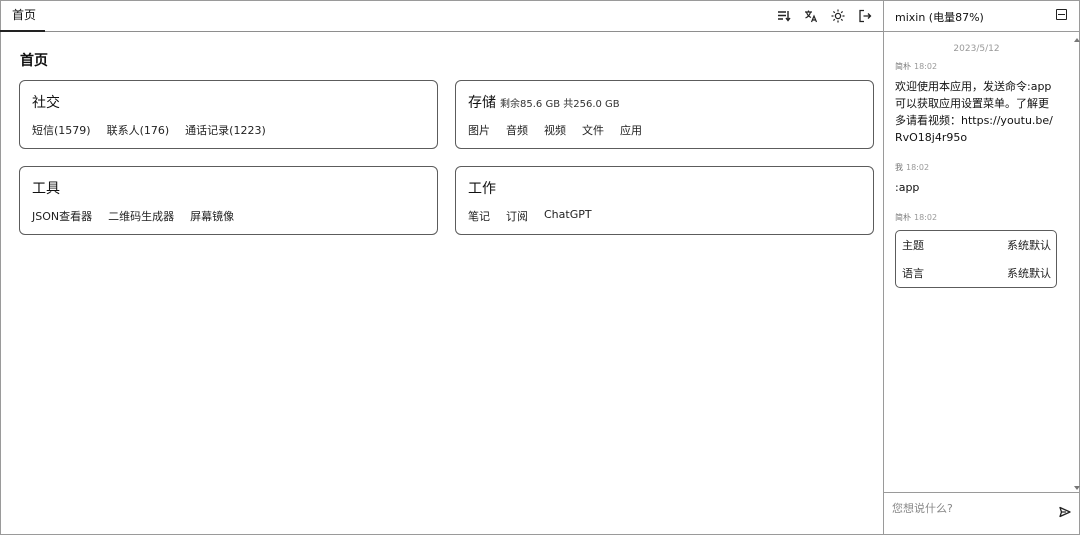 Image resolution: width=1080 pixels, height=536 pixels. I want to click on chat-date: 2023/5/12, so click(976, 49).